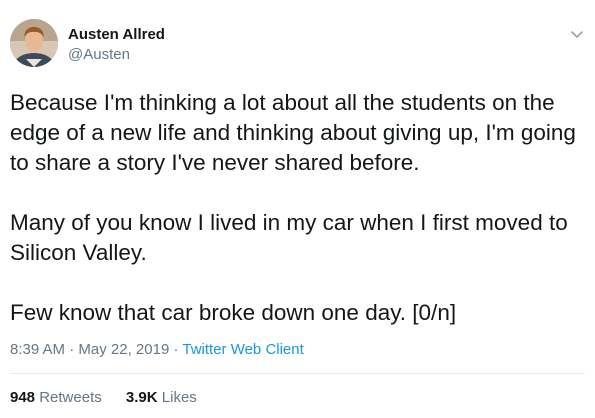 This screenshot has width=595, height=418. Describe the element at coordinates (23, 397) in the screenshot. I see `retweets-count: 948` at that location.